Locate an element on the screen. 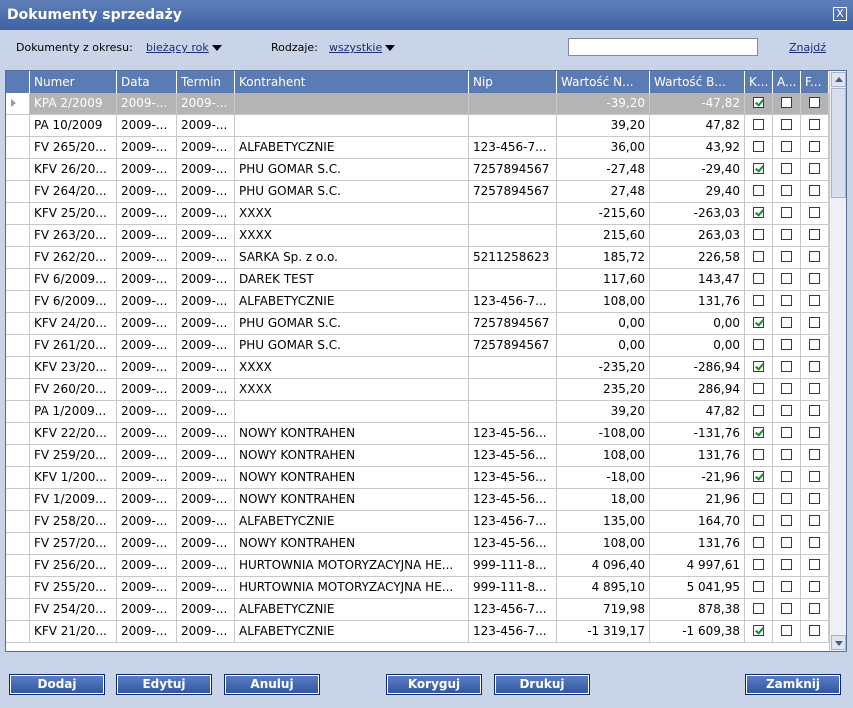  table-row: KPA 2/2009 2009-... 2009-... -39,20 -47,82 is located at coordinates (417, 104).